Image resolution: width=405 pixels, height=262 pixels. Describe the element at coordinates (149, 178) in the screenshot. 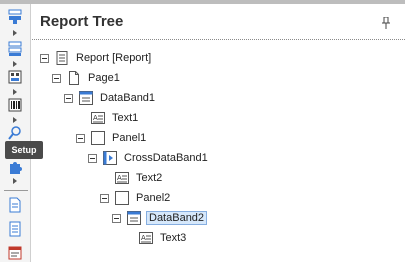

I see `tree-node-label: Text2` at that location.